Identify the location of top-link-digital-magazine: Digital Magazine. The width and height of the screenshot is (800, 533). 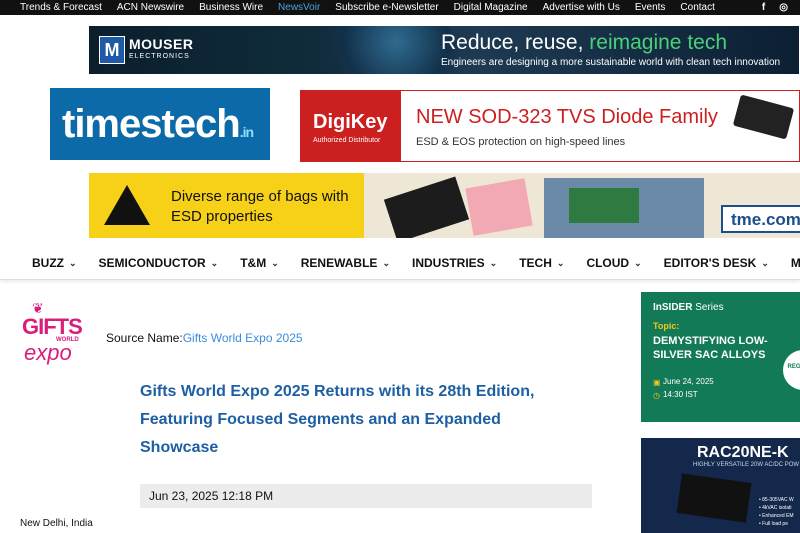
(491, 7).